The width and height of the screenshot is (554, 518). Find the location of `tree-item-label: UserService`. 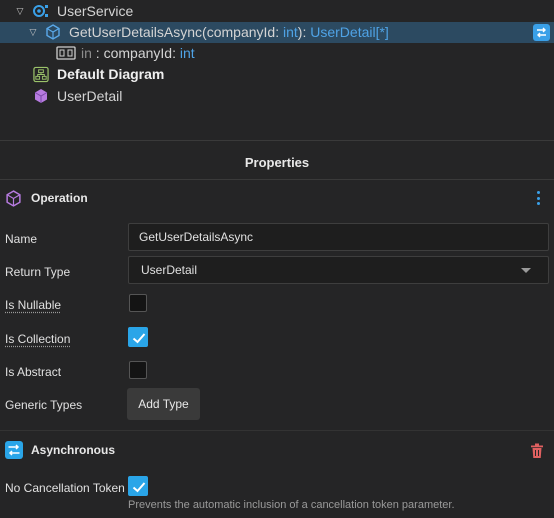

tree-item-label: UserService is located at coordinates (95, 11).